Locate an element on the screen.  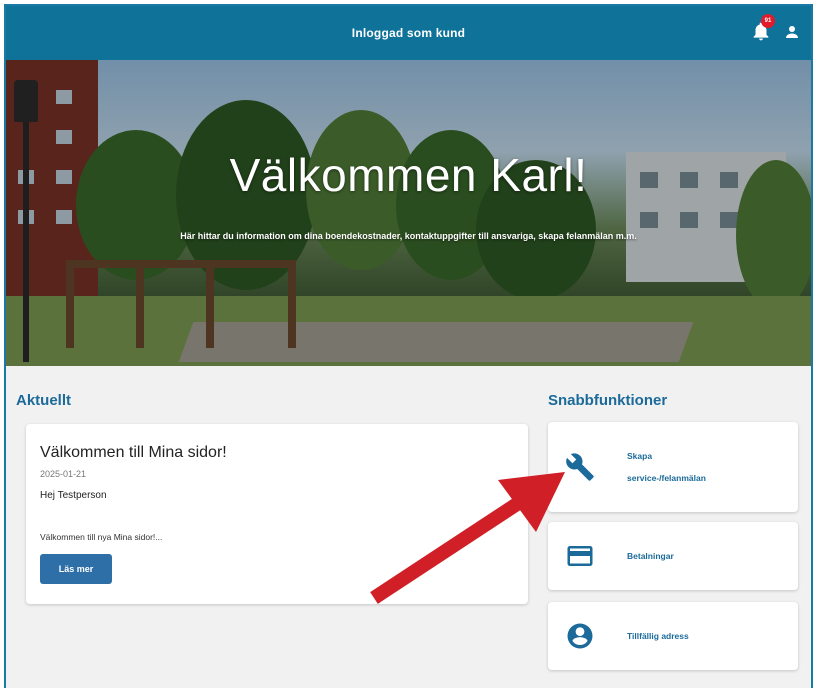
user-icon is located at coordinates (792, 32).